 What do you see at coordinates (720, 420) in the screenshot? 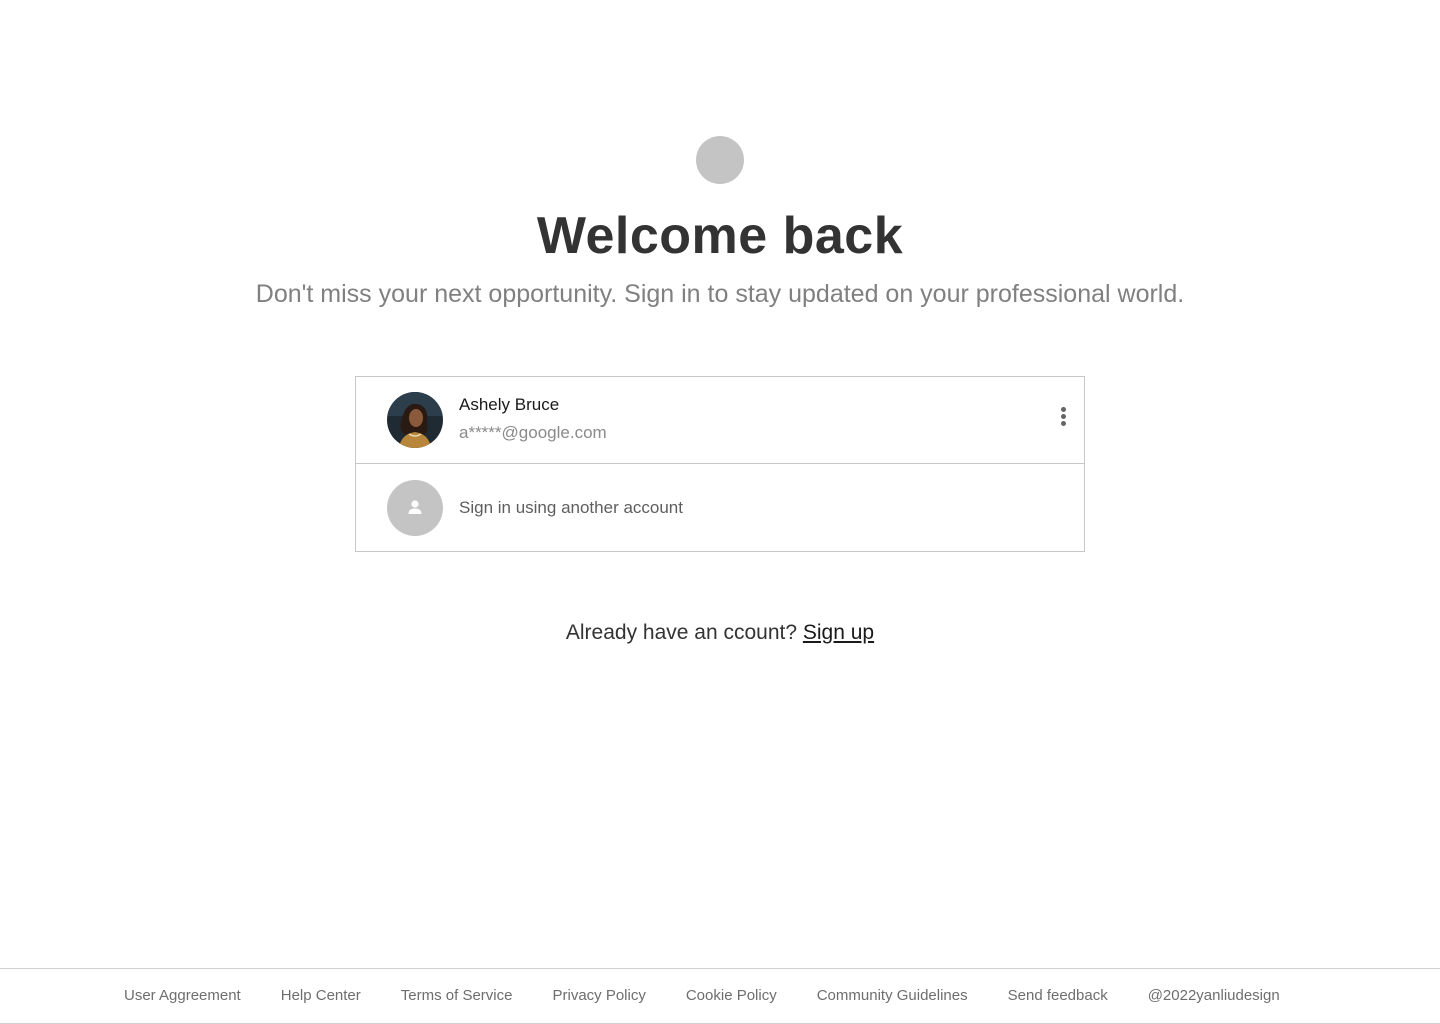
I see `saved-account-item: Ashely Bruce a*****@google.com` at bounding box center [720, 420].